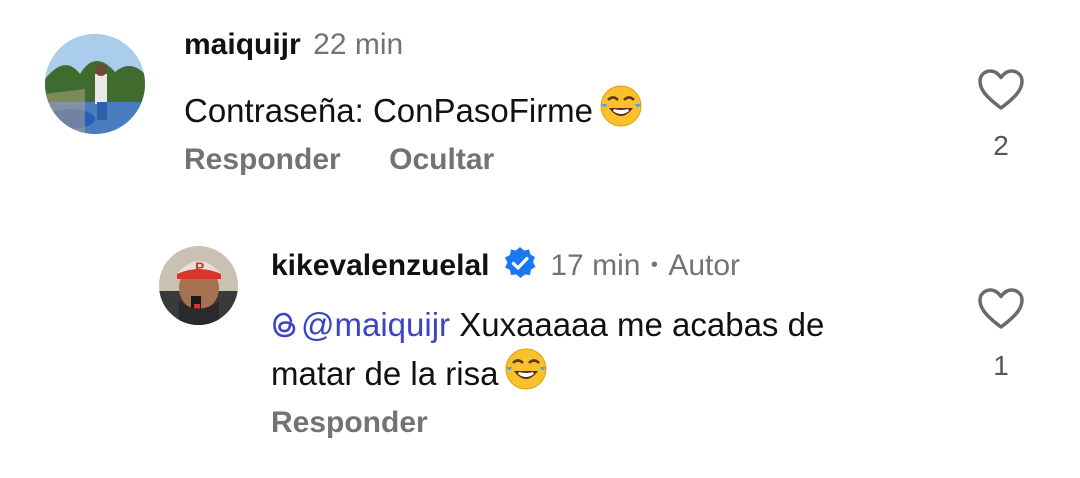  I want to click on comment-text-row: Contraseña: ConPasoFirme, so click(413, 111).